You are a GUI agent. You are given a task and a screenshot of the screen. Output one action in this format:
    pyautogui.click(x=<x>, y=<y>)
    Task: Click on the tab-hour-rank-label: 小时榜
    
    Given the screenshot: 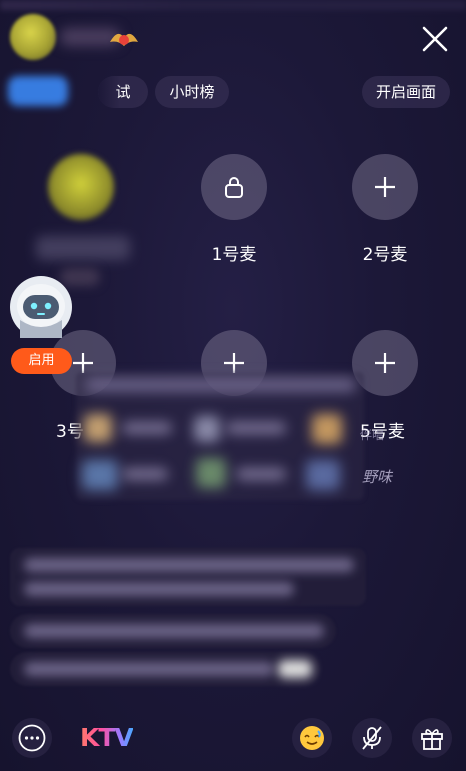 What is the action you would take?
    pyautogui.click(x=192, y=92)
    